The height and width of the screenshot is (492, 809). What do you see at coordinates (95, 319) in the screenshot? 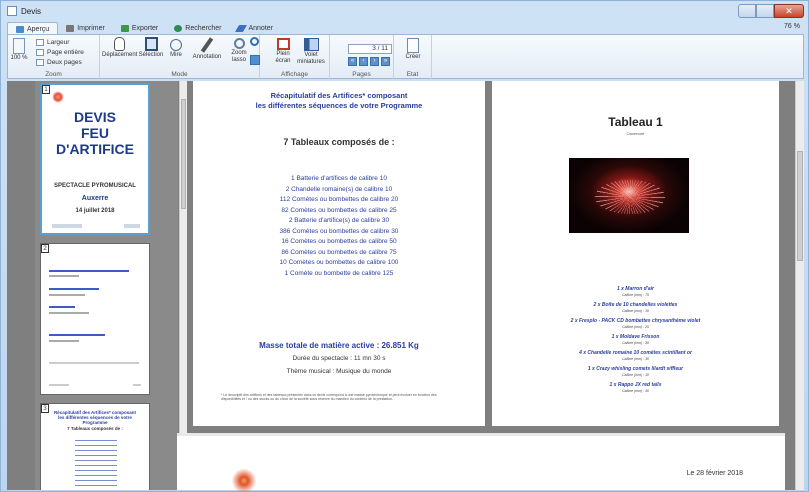
I see `thumbnail-page-2: 2` at bounding box center [95, 319].